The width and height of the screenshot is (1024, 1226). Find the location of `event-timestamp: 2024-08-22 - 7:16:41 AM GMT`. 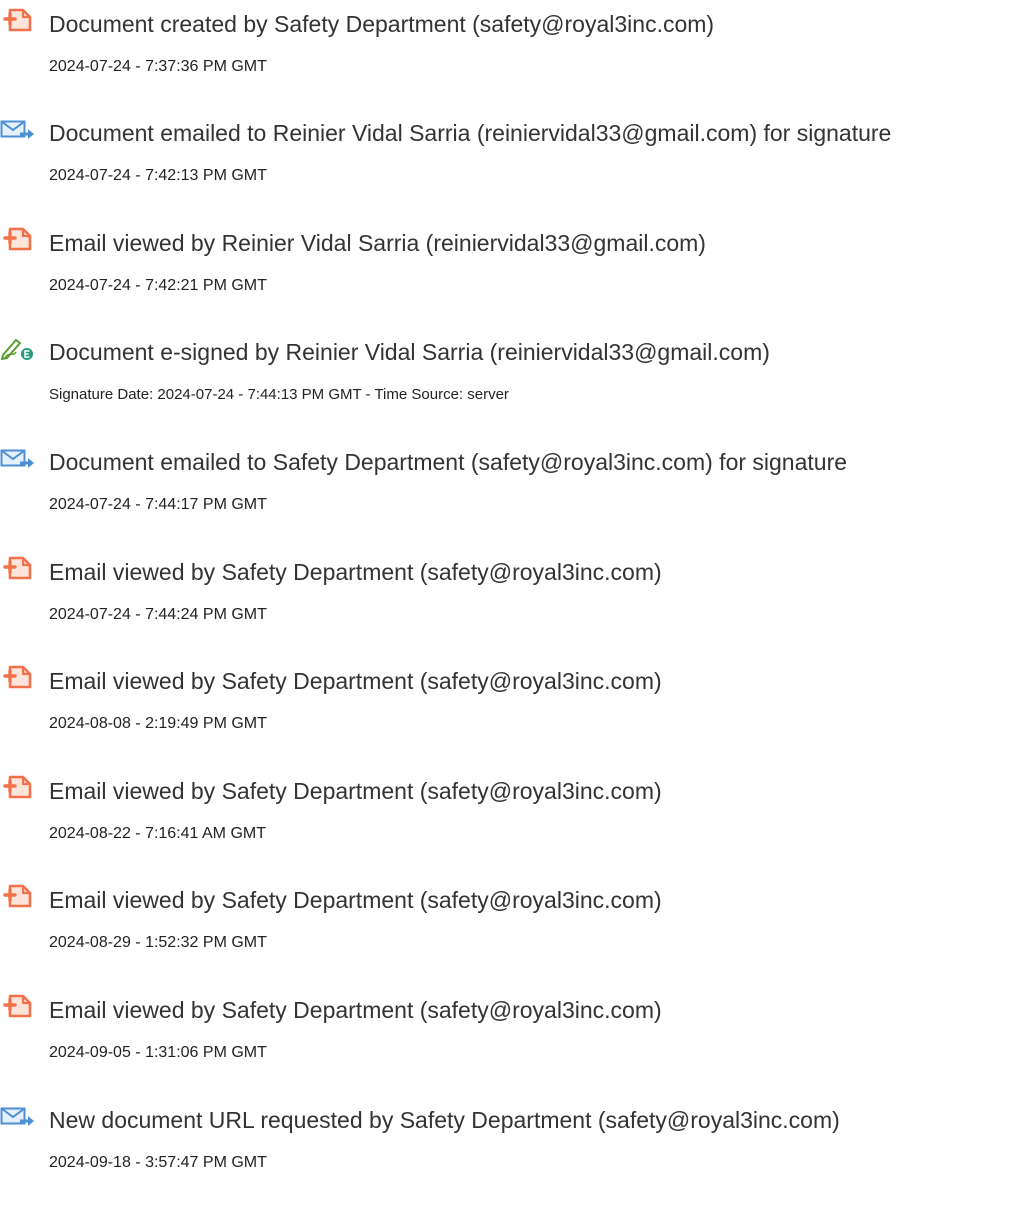

event-timestamp: 2024-08-22 - 7:16:41 AM GMT is located at coordinates (157, 833).